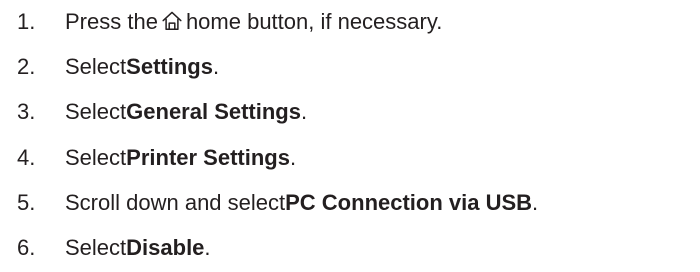  I want to click on step-text-before: Press the, so click(111, 21).